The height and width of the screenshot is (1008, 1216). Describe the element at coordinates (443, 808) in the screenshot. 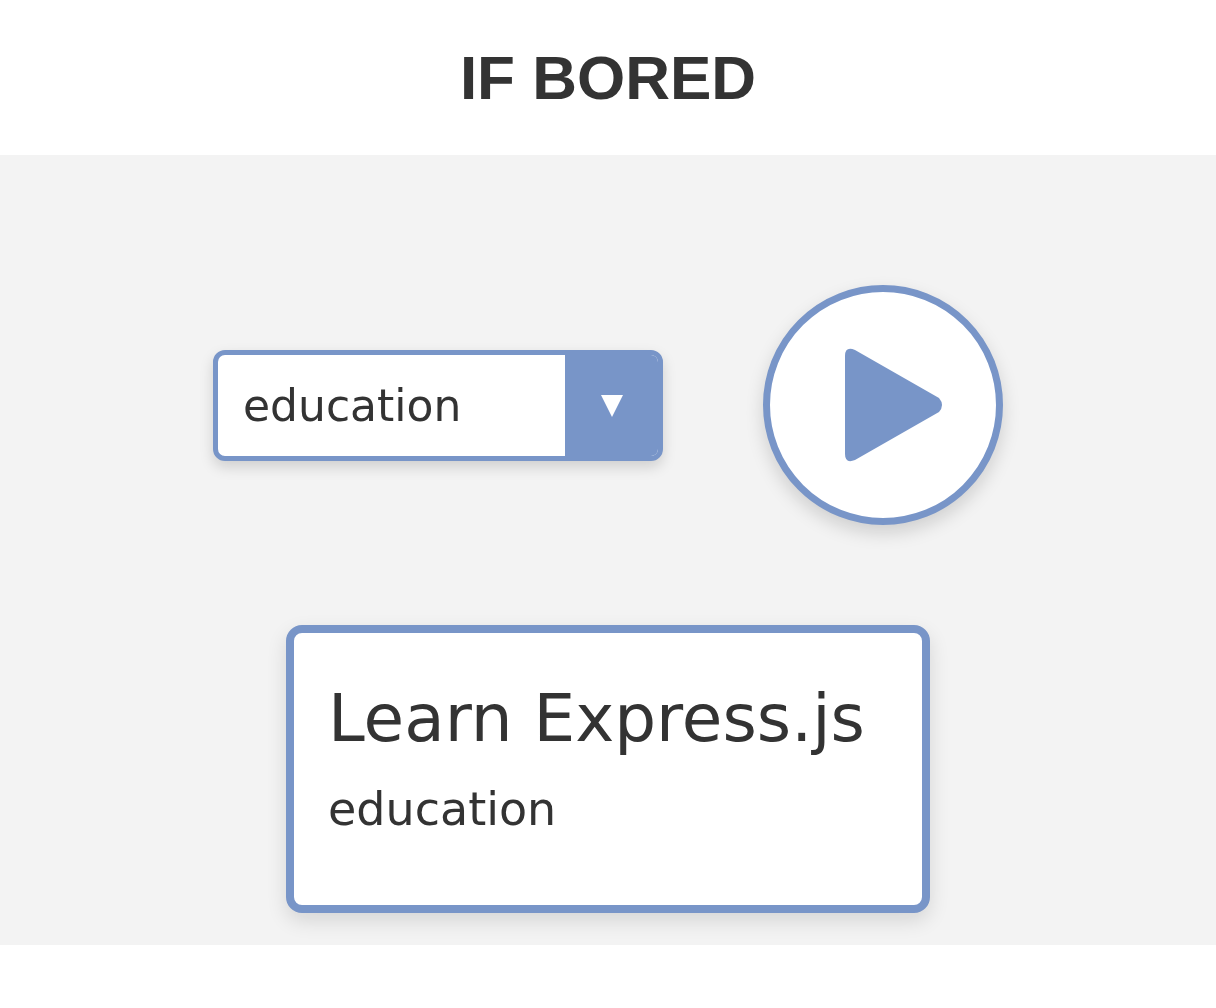

I see `activity-category: education` at that location.